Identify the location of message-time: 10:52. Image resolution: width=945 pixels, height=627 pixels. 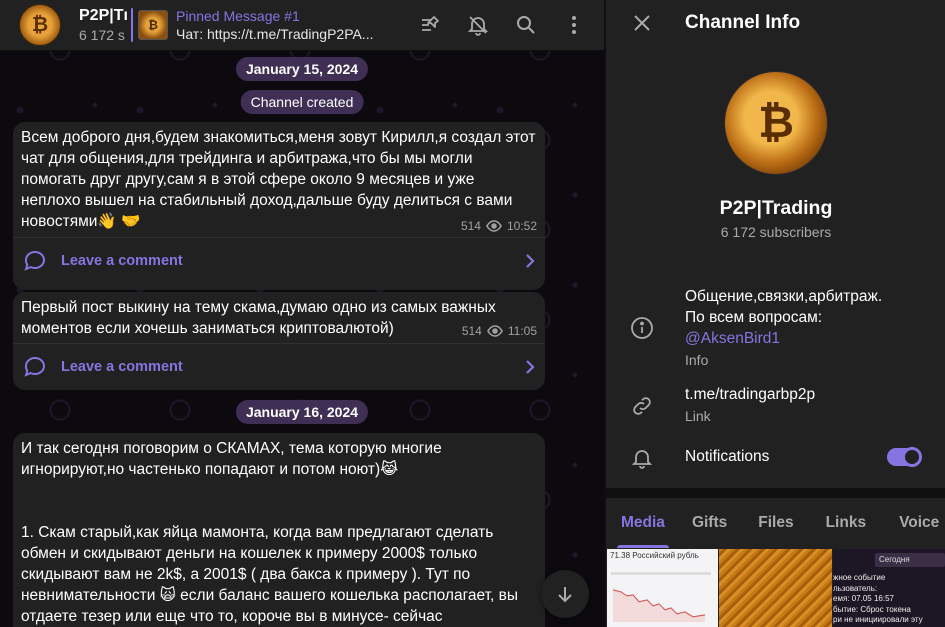
(521, 226).